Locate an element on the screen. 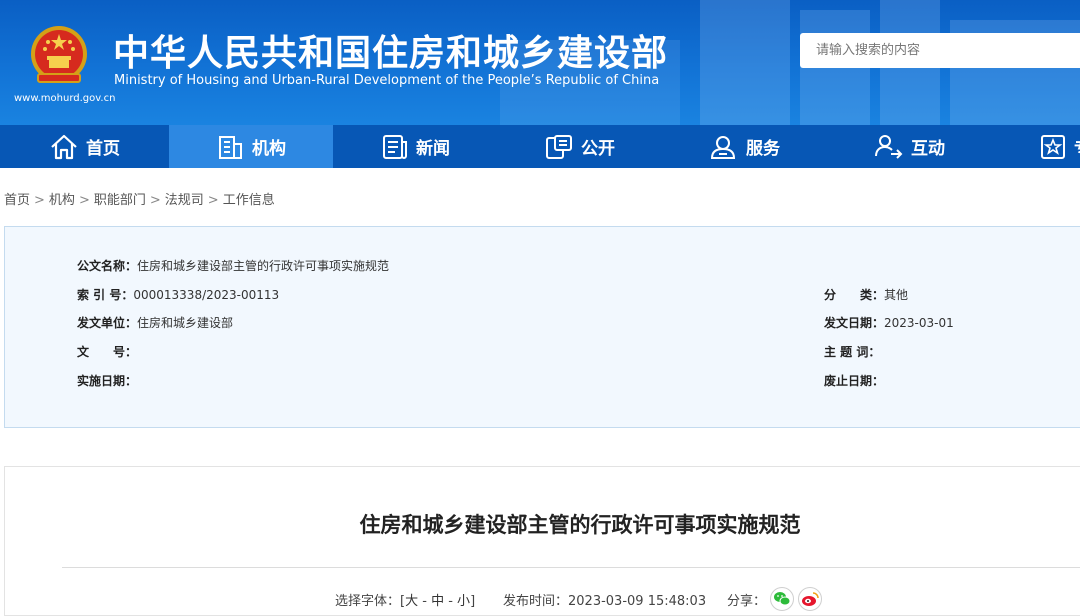 The image size is (1080, 616). nav-item-label: 服务 is located at coordinates (763, 149).